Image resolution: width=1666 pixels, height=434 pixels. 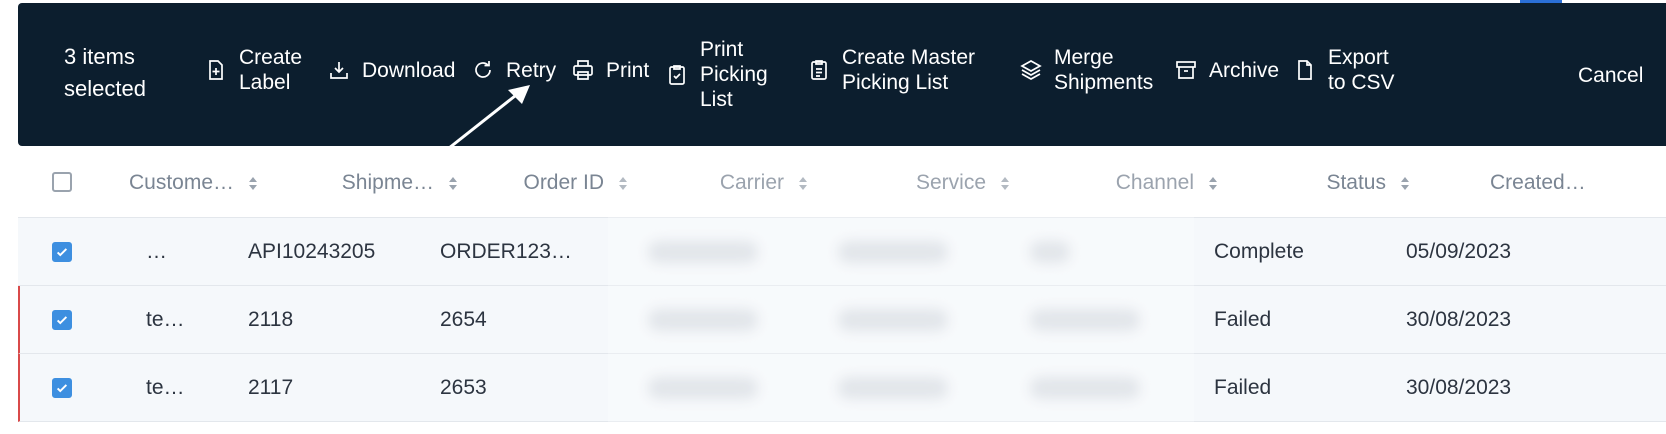 What do you see at coordinates (1186, 70) in the screenshot?
I see `archive-icon` at bounding box center [1186, 70].